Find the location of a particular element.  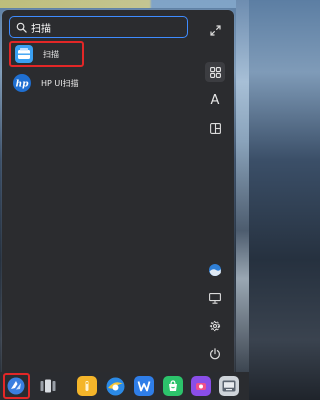

media-player-button is located at coordinates (201, 386).